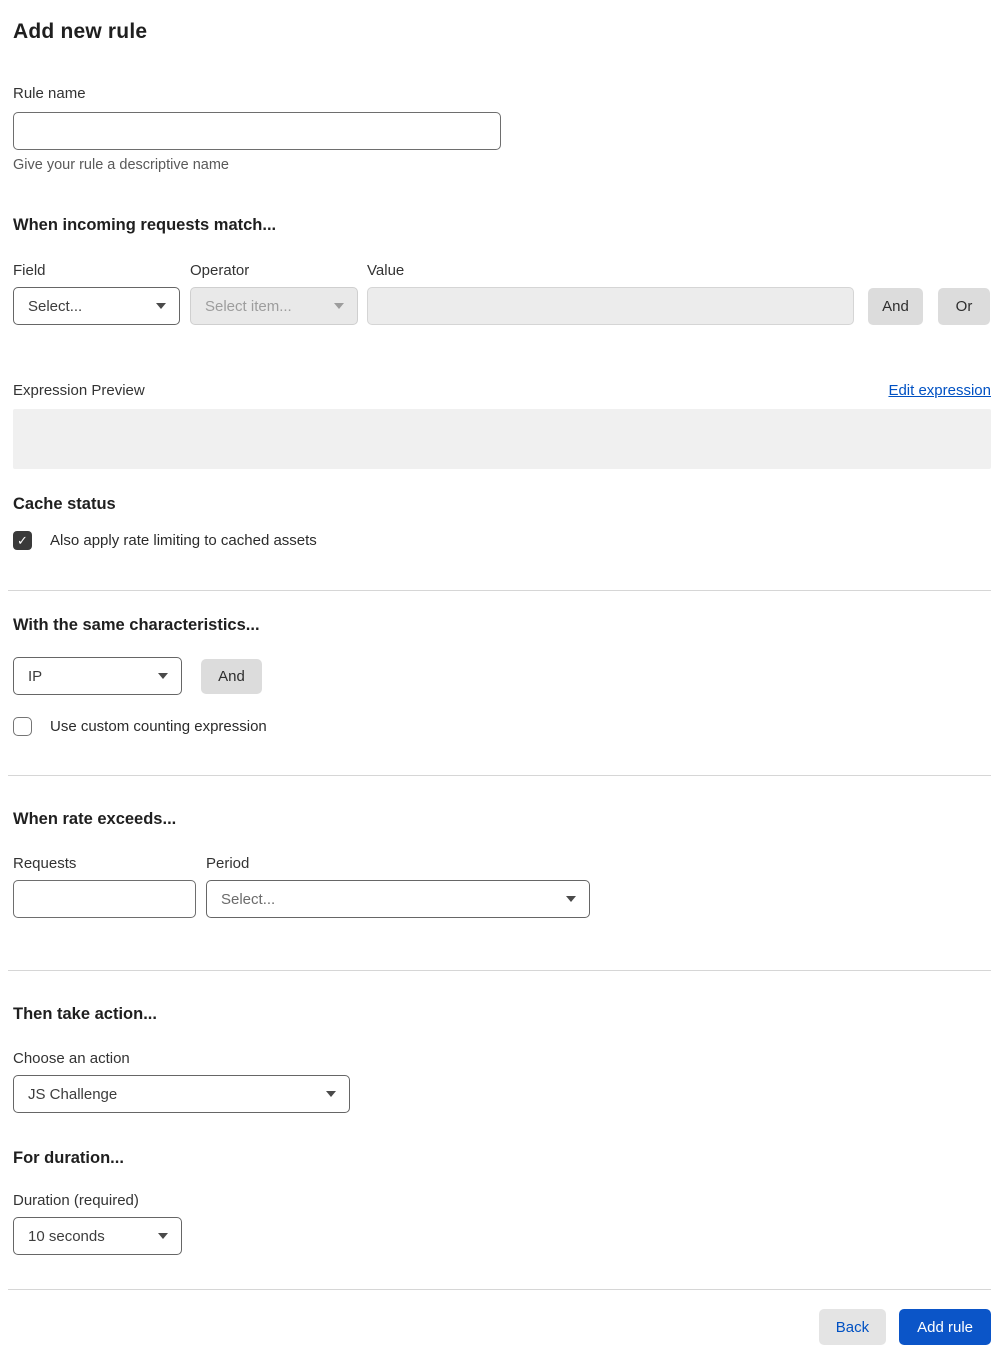  I want to click on cached-assets-checkbox: ✓, so click(22, 540).